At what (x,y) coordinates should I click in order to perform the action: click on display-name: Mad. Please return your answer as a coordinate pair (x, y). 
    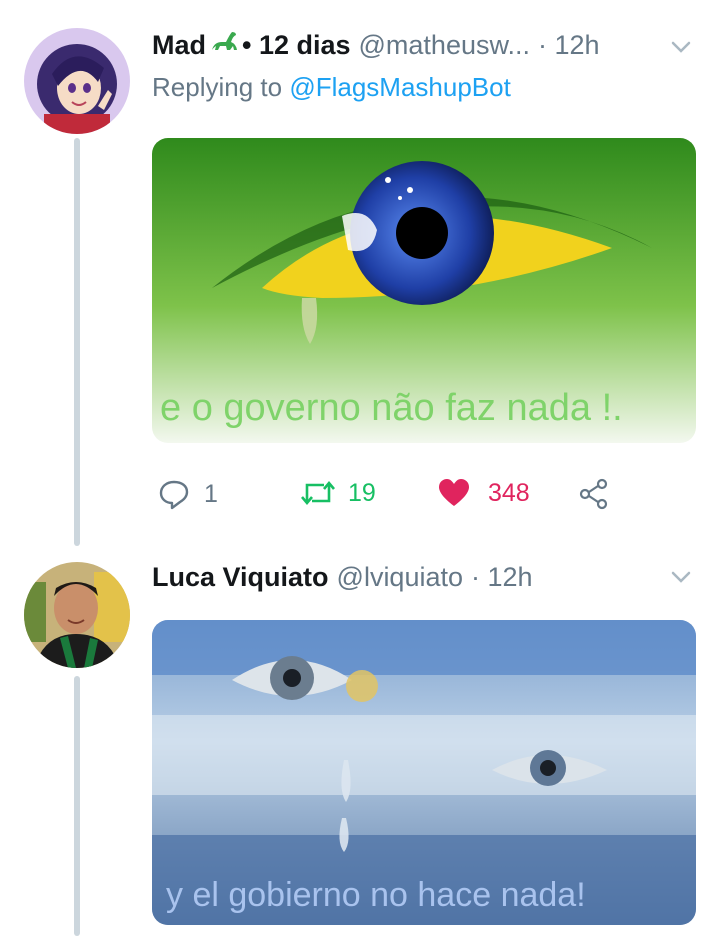
    Looking at the image, I should click on (179, 45).